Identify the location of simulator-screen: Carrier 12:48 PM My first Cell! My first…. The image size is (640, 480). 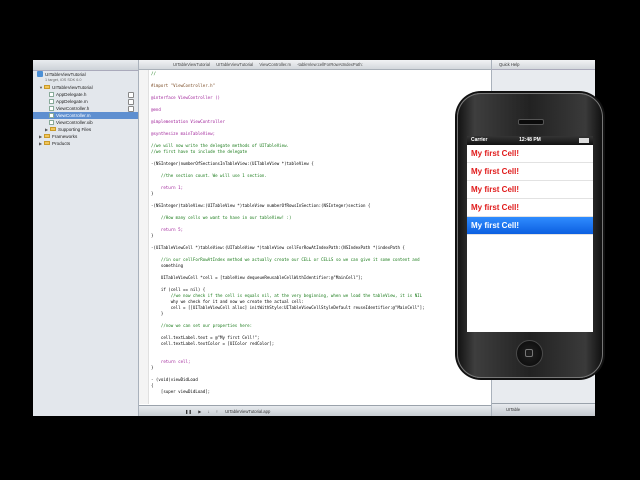
(530, 234).